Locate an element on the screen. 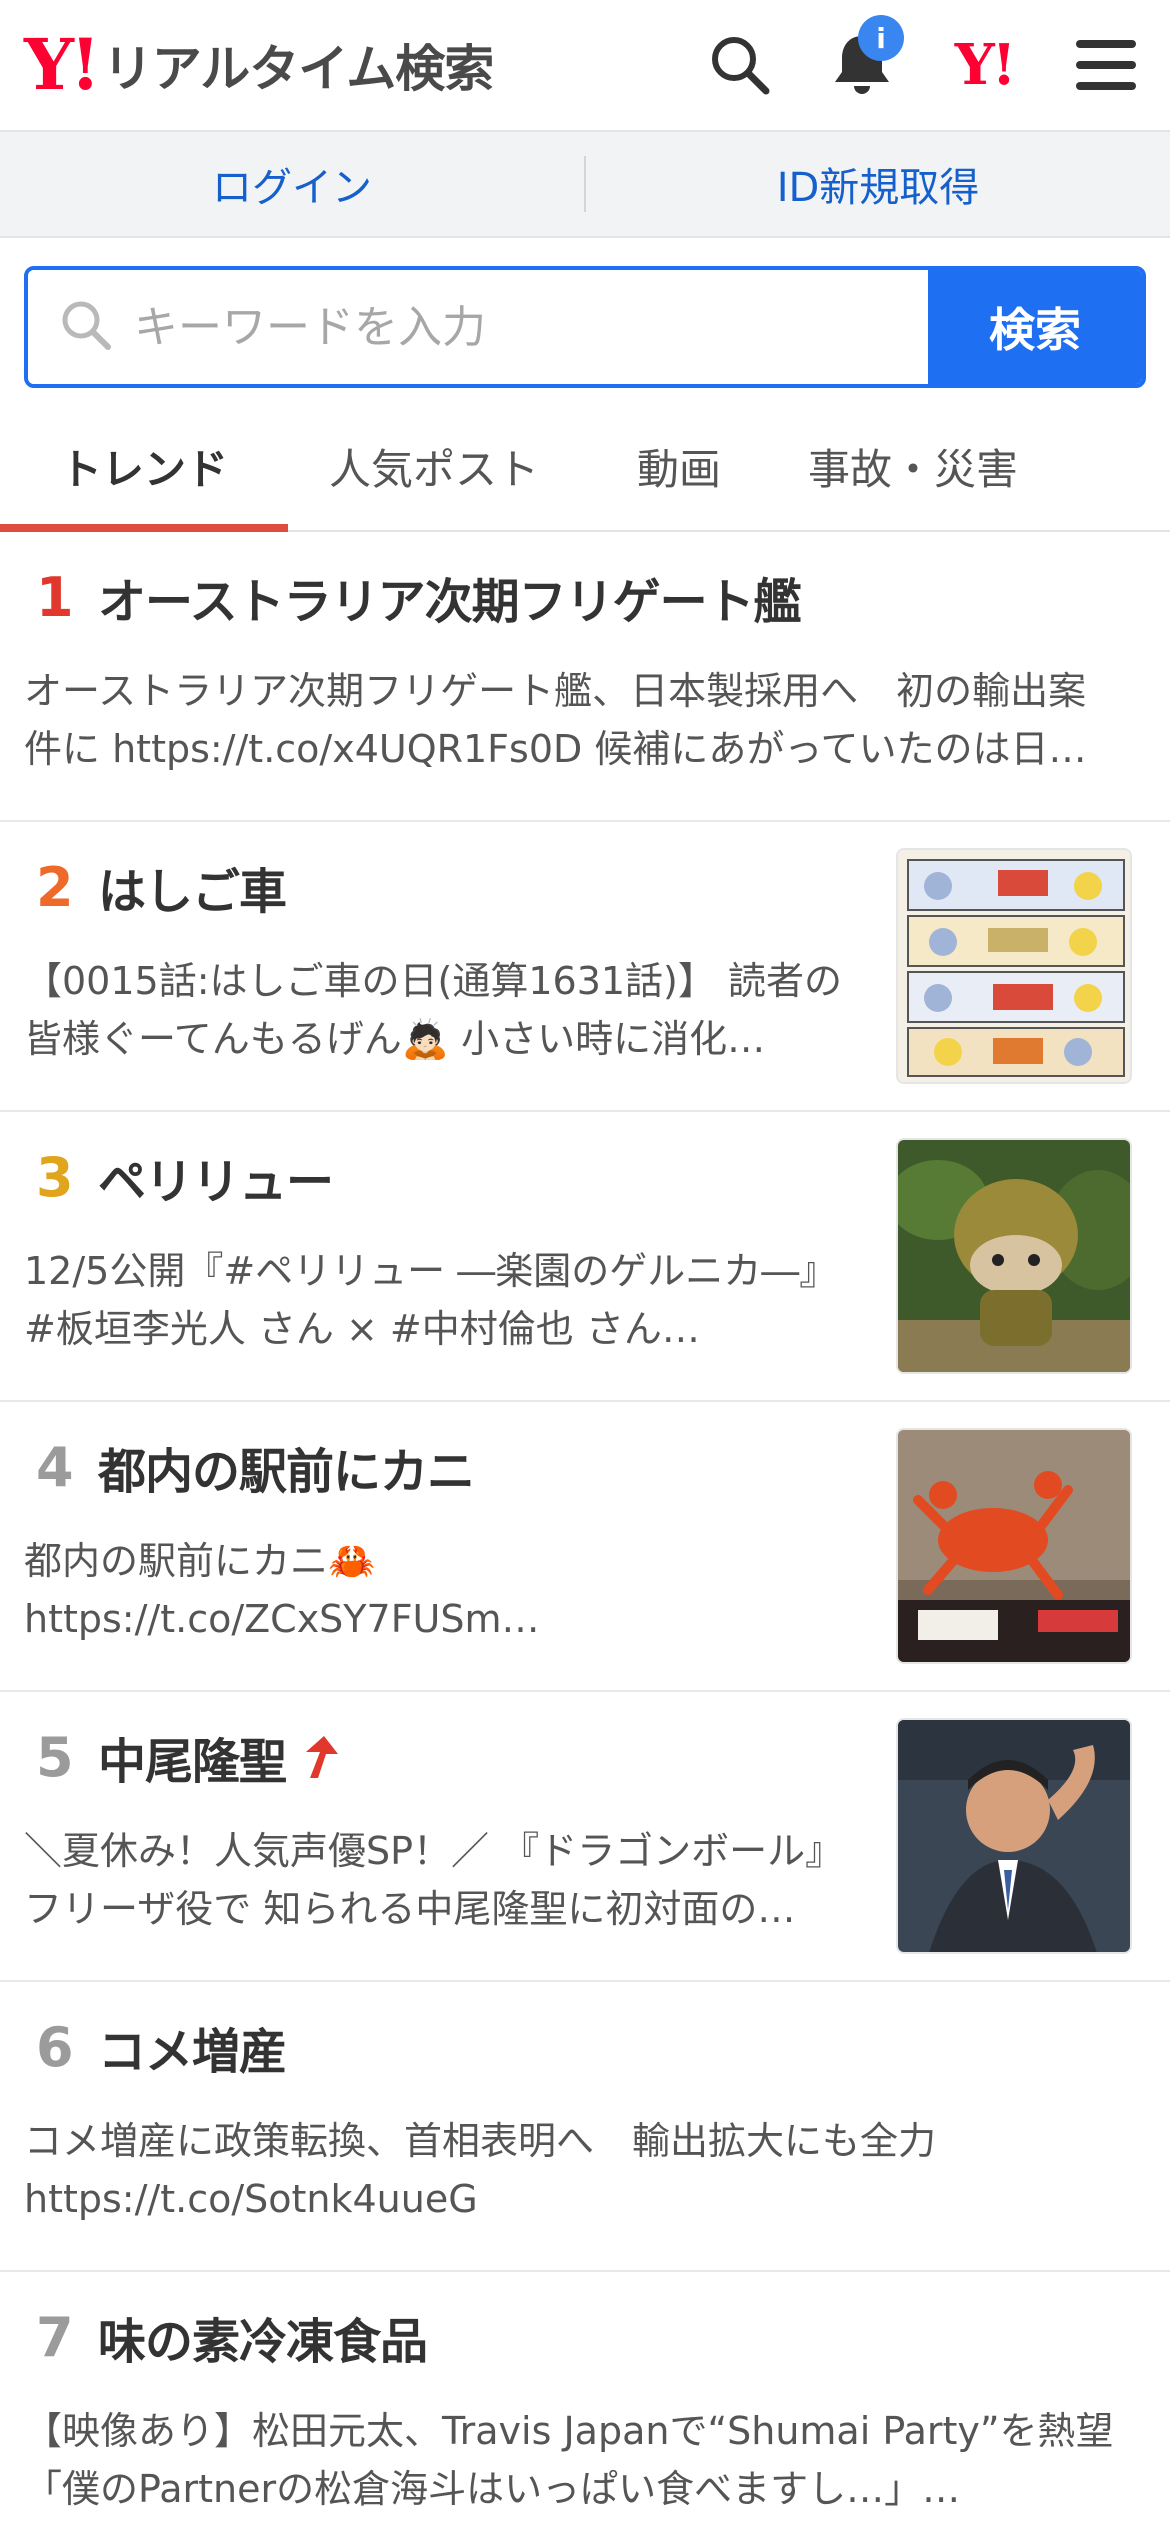 The height and width of the screenshot is (2532, 1170). logo-mark: Y! is located at coordinates (62, 64).